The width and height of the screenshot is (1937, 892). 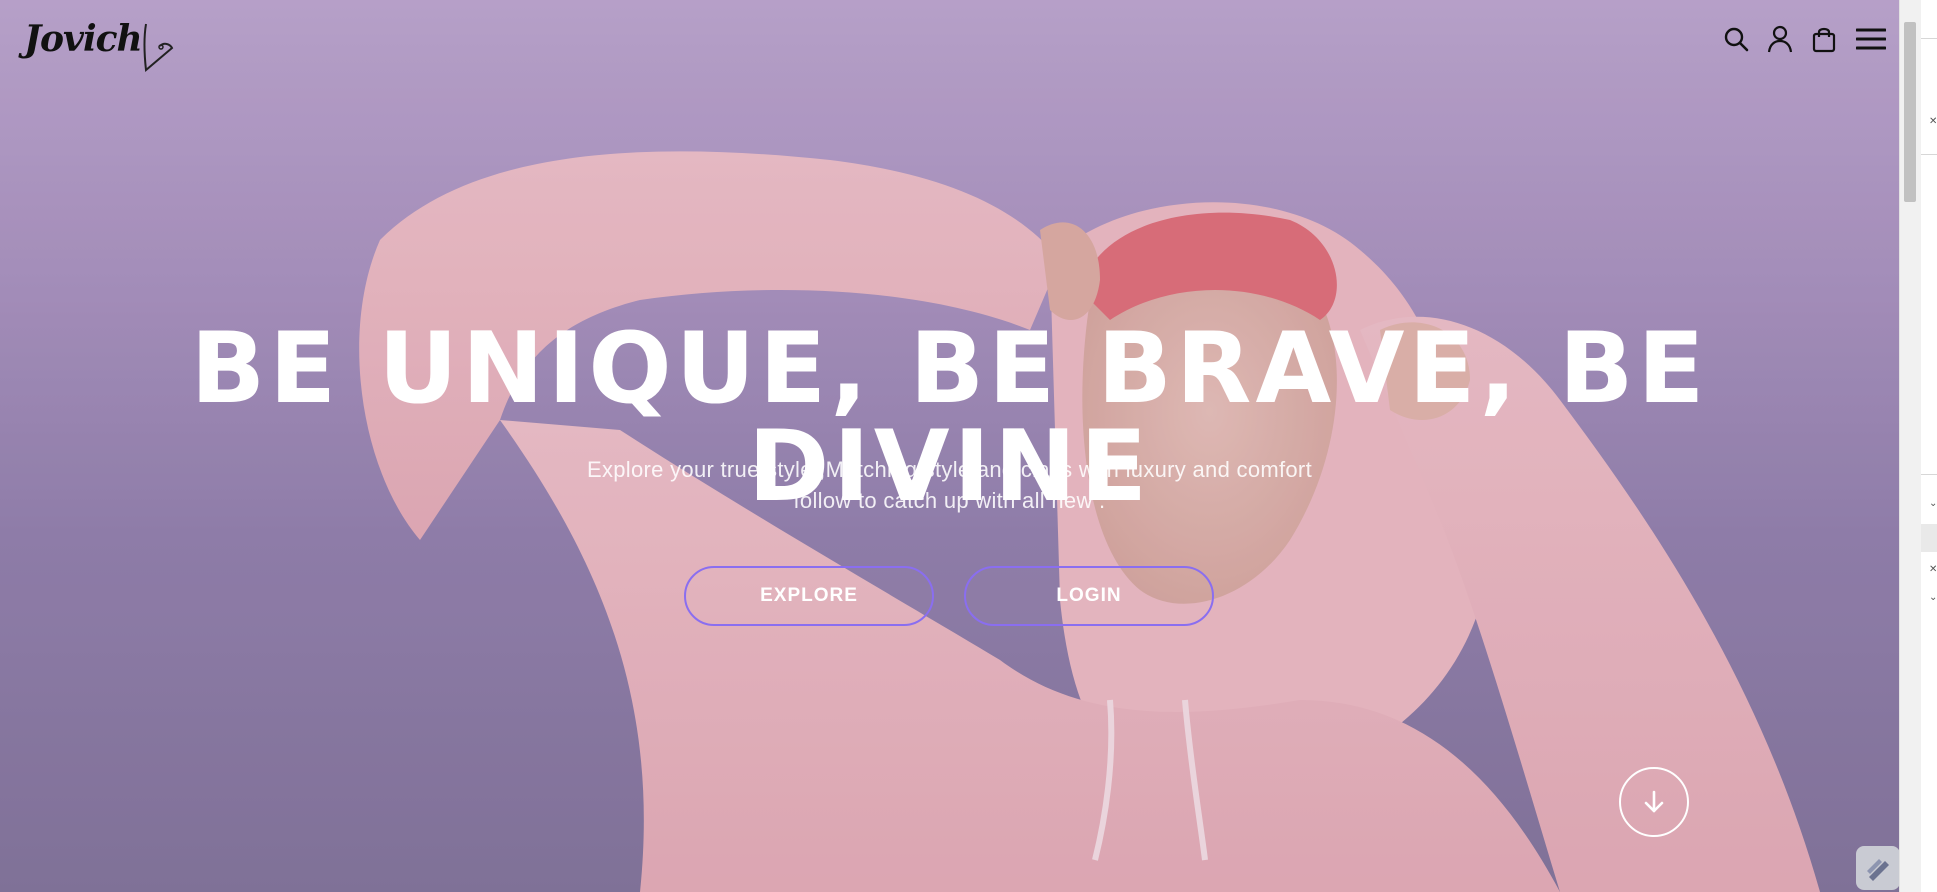 What do you see at coordinates (158, 47) in the screenshot?
I see `hanger-icon` at bounding box center [158, 47].